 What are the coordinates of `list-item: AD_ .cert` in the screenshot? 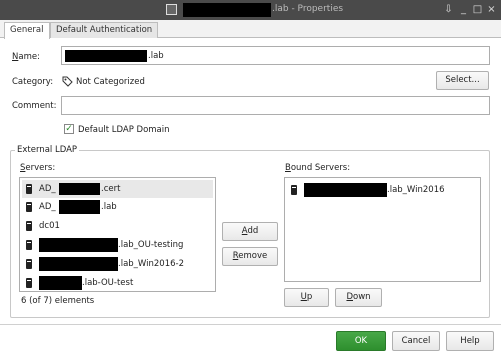 It's located at (117, 189).